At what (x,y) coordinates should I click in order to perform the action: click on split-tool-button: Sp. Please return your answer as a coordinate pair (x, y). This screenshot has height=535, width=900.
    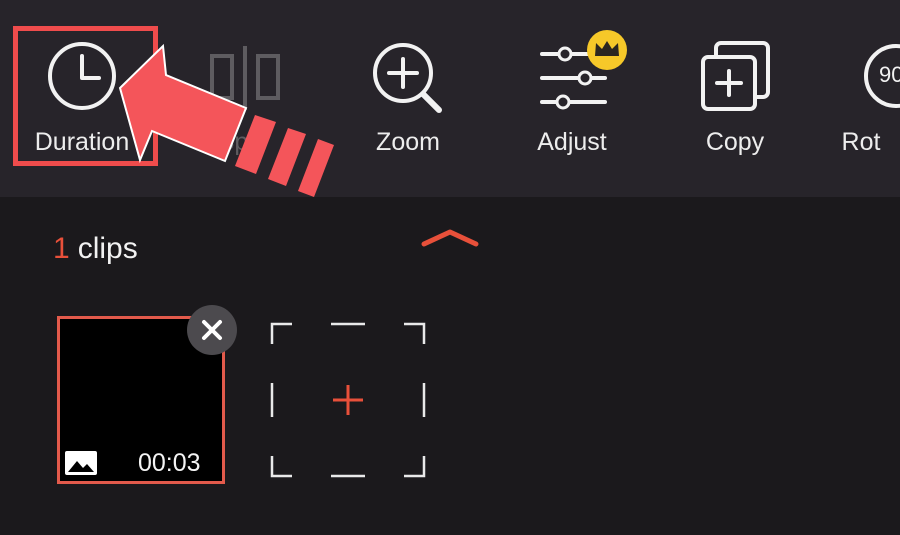
    Looking at the image, I should click on (245, 103).